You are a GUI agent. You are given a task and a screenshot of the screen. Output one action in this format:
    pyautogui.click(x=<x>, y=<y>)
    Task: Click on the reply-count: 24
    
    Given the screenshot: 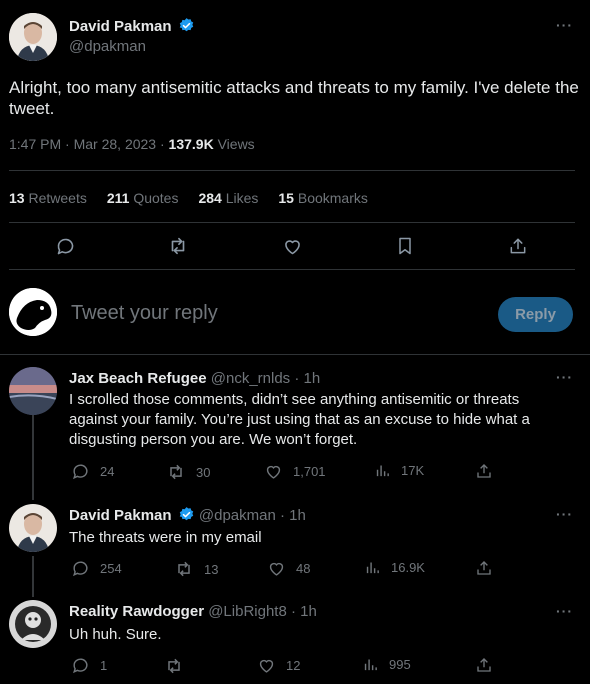 What is the action you would take?
    pyautogui.click(x=107, y=471)
    